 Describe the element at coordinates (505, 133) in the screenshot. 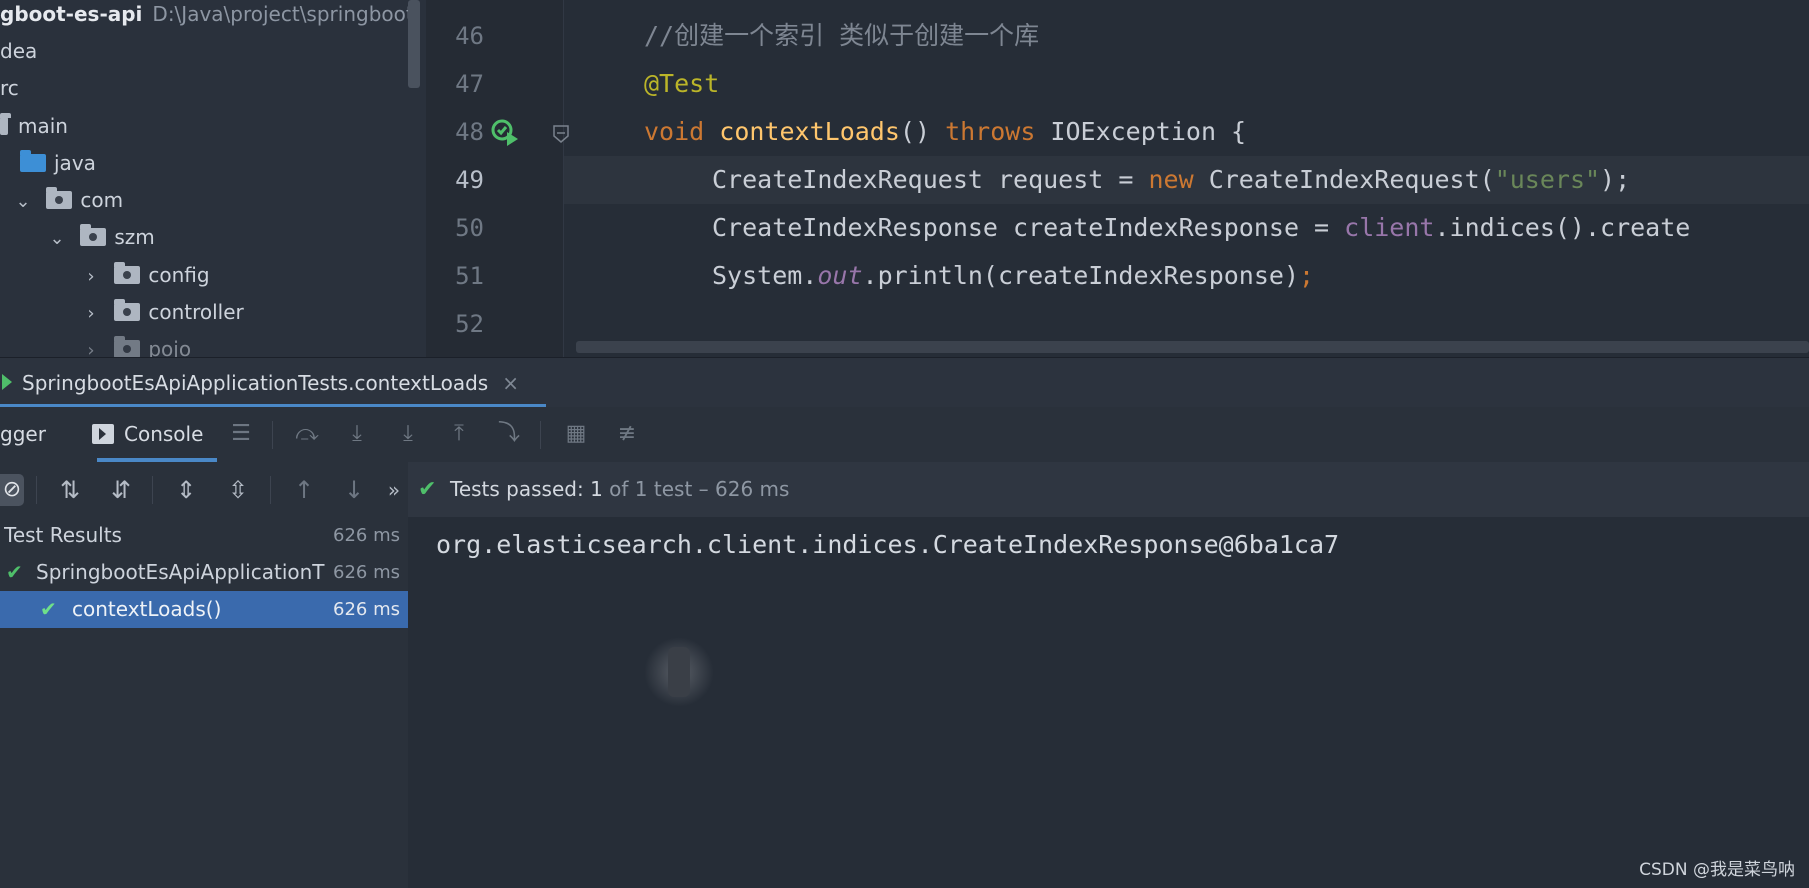

I see `run-test-gutter-icon` at that location.